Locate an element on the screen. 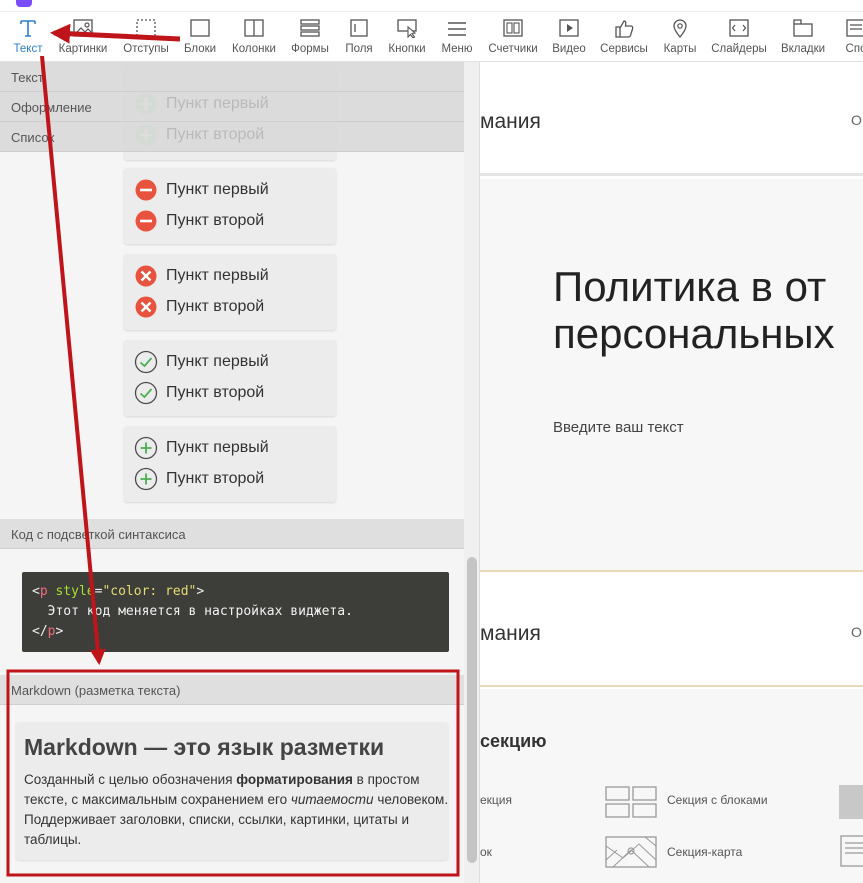 This screenshot has width=863, height=883. tool-columns: Колонки is located at coordinates (254, 38).